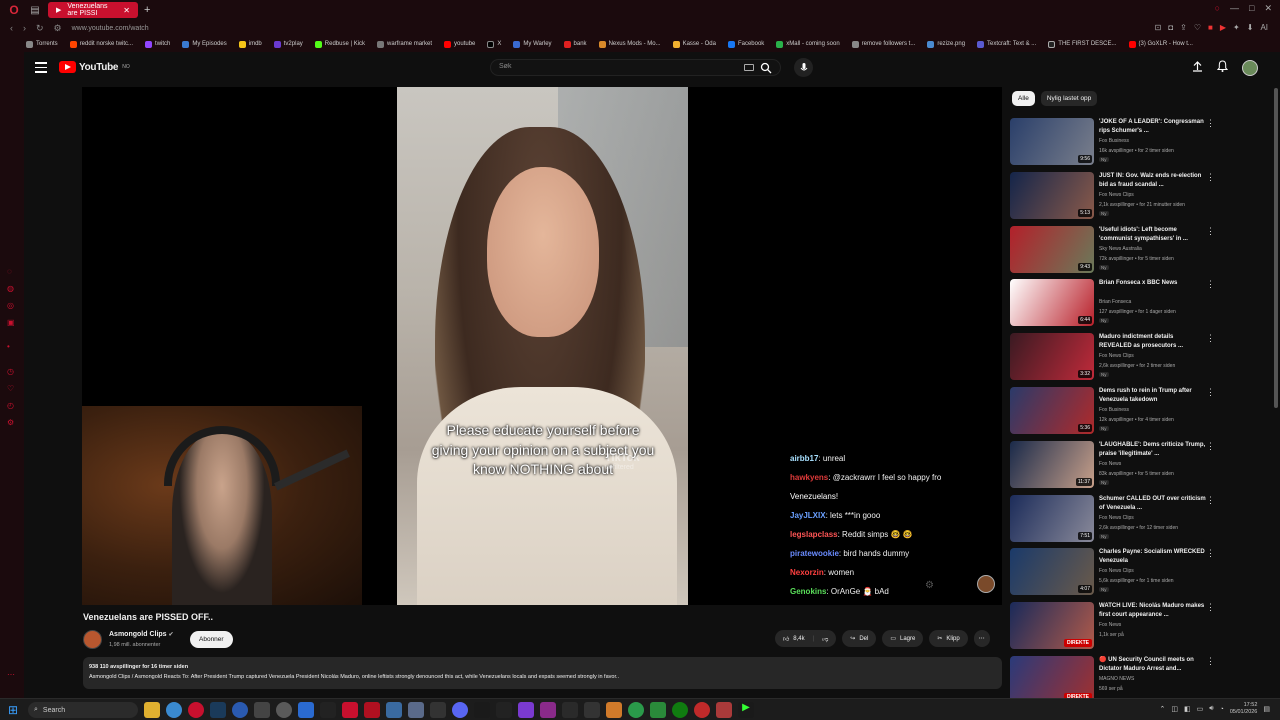 The width and height of the screenshot is (1280, 720). Describe the element at coordinates (1268, 8) in the screenshot. I see `close-window-icon: ✕` at that location.